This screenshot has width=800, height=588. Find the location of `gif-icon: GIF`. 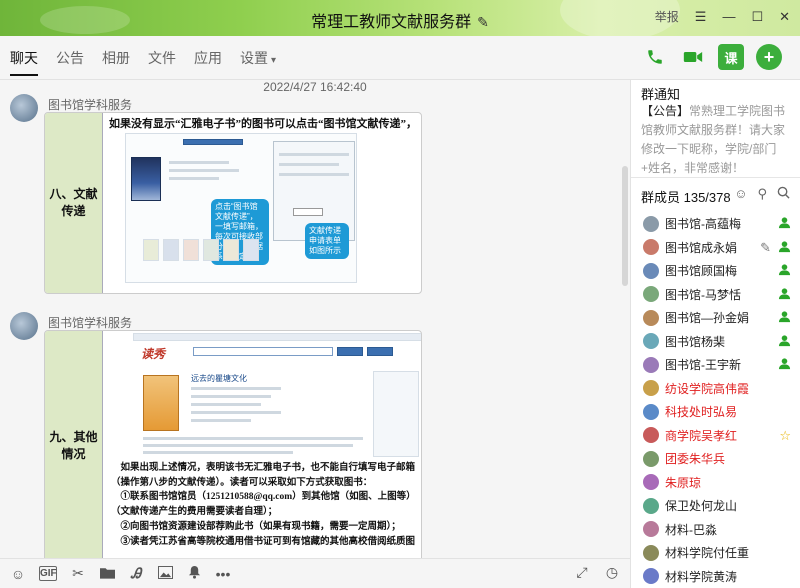

gif-icon: GIF is located at coordinates (48, 573).